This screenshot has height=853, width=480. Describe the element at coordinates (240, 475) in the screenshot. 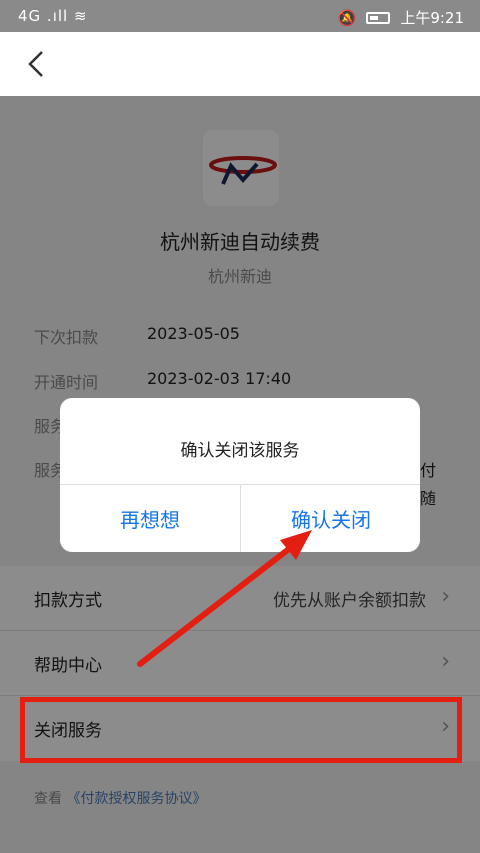

I see `confirm-dialog: 确认关闭该服务 再想想 确认关闭` at that location.